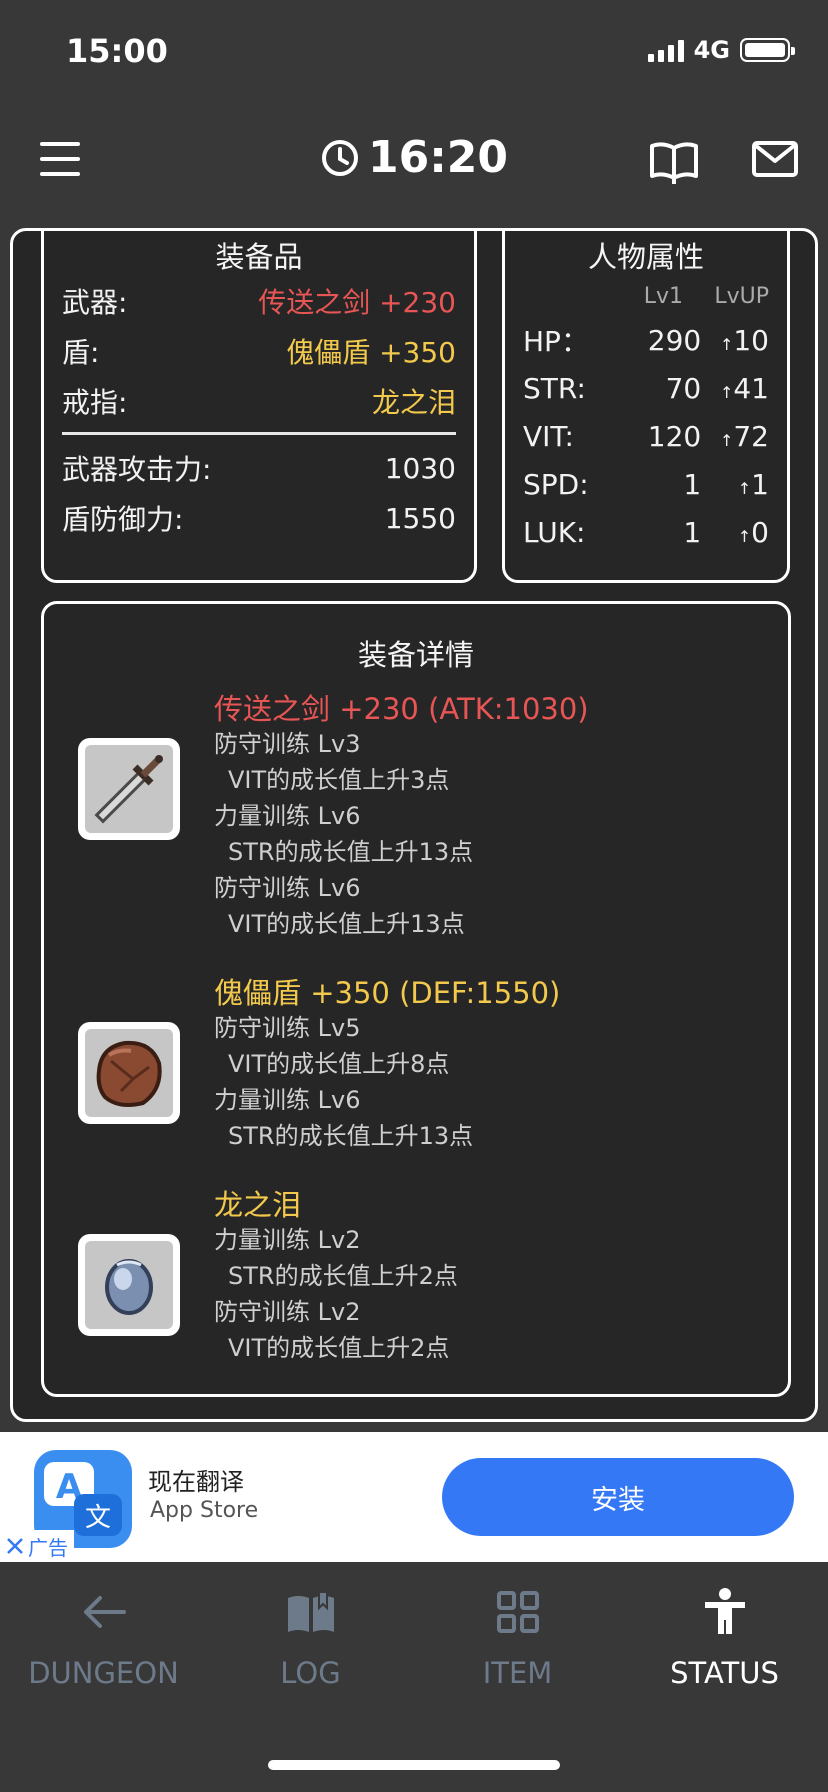 The width and height of the screenshot is (828, 1792). I want to click on game-clock: 16:20, so click(414, 157).